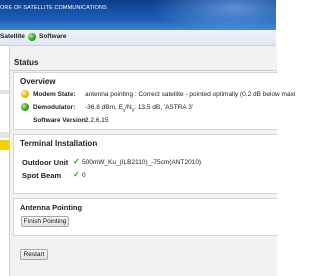 Image resolution: width=320 pixels, height=276 pixels. What do you see at coordinates (25, 107) in the screenshot?
I see `demodulator-icon` at bounding box center [25, 107].